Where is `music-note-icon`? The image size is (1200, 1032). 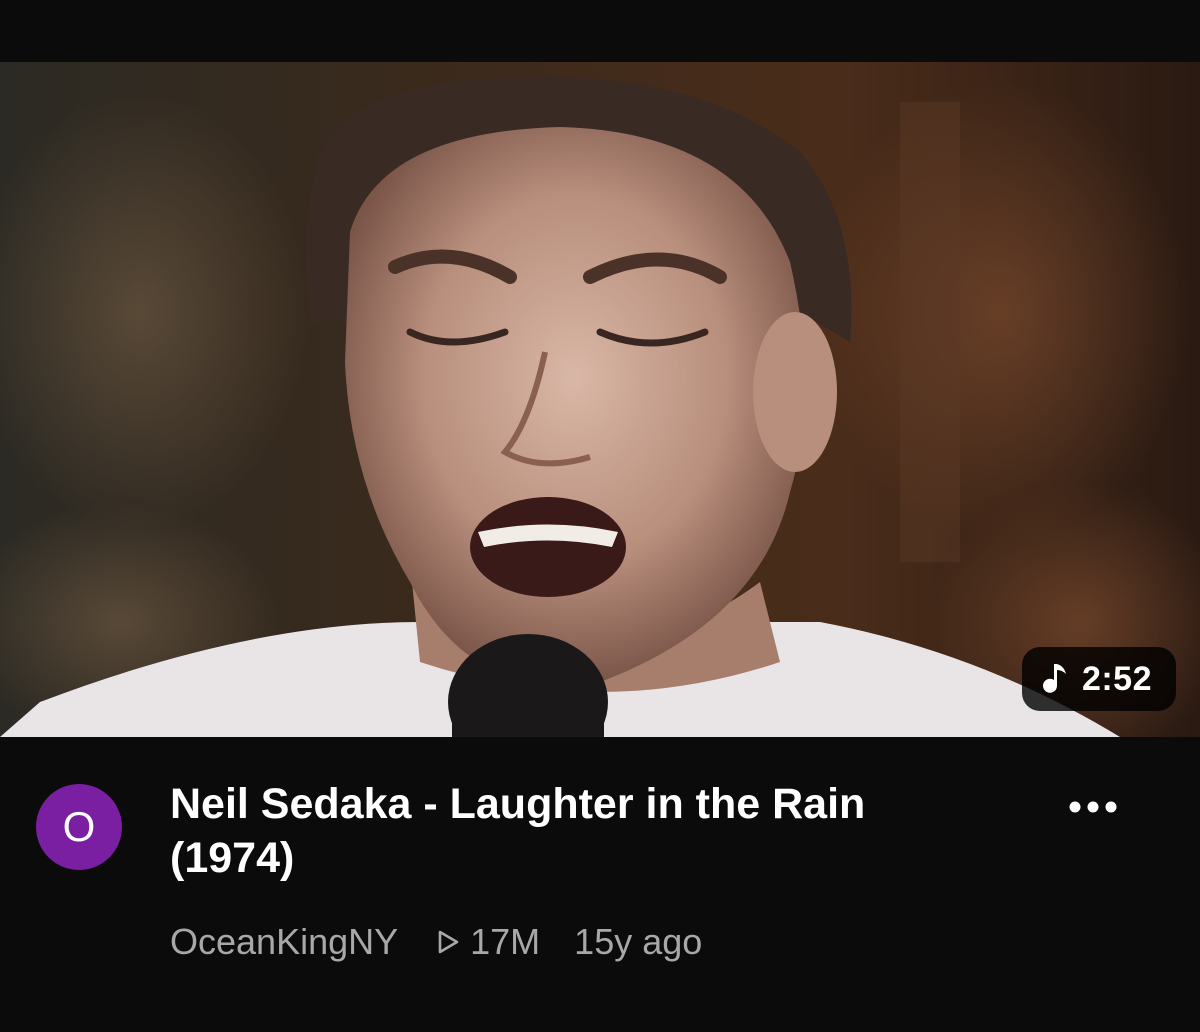 music-note-icon is located at coordinates (1054, 678).